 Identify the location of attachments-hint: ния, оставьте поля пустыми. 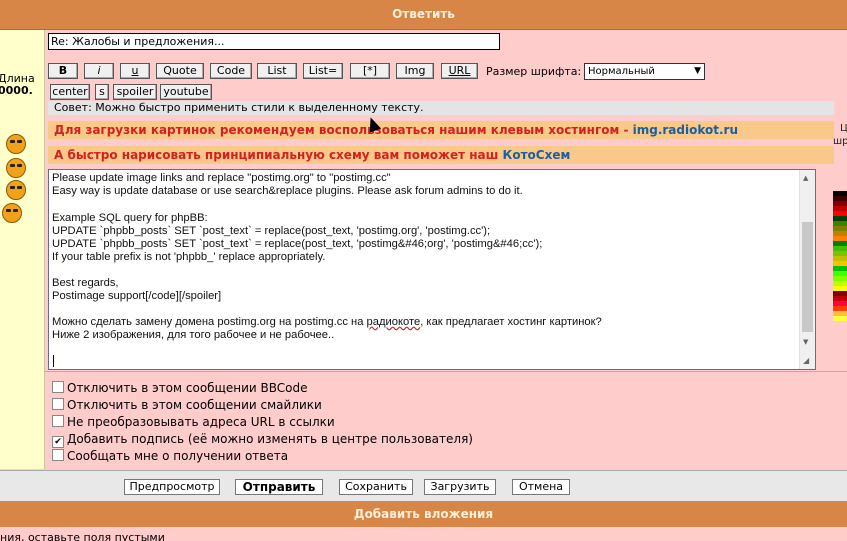
(423, 534).